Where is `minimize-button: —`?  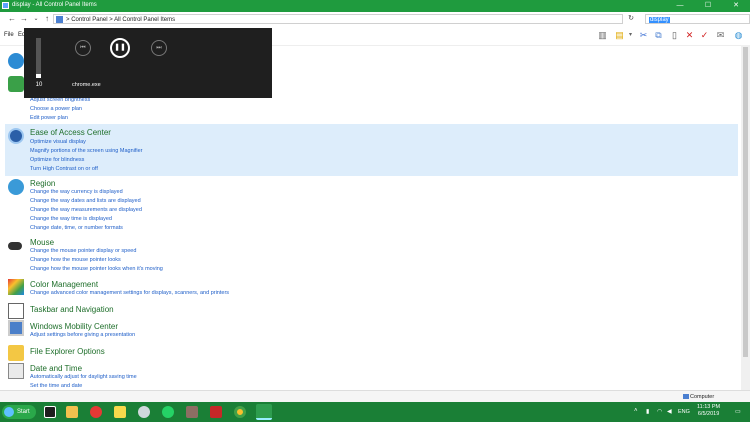 minimize-button: — is located at coordinates (680, 6).